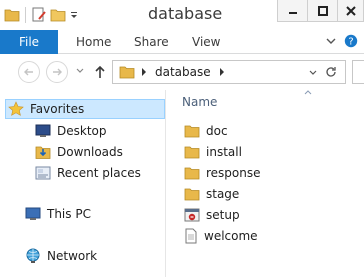 Image resolution: width=364 pixels, height=277 pixels. Describe the element at coordinates (224, 152) in the screenshot. I see `file-name: install` at that location.